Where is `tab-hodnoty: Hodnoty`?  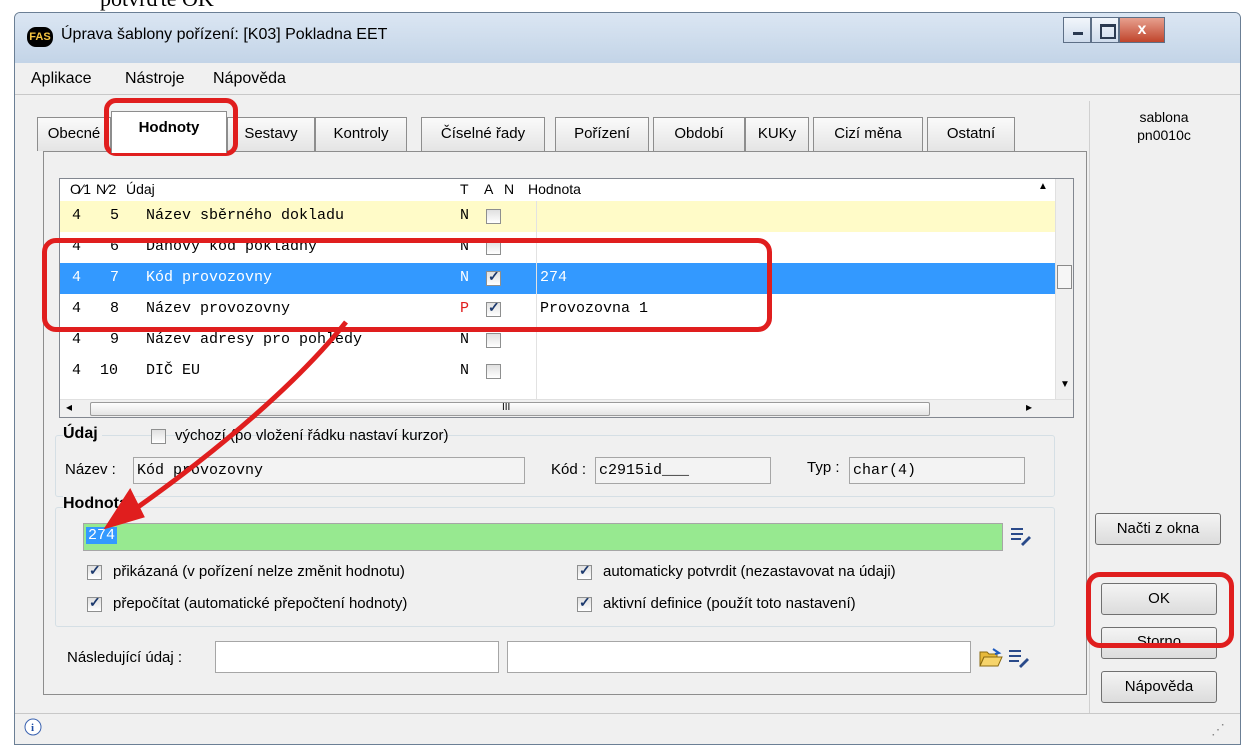
tab-hodnoty: Hodnoty is located at coordinates (169, 132).